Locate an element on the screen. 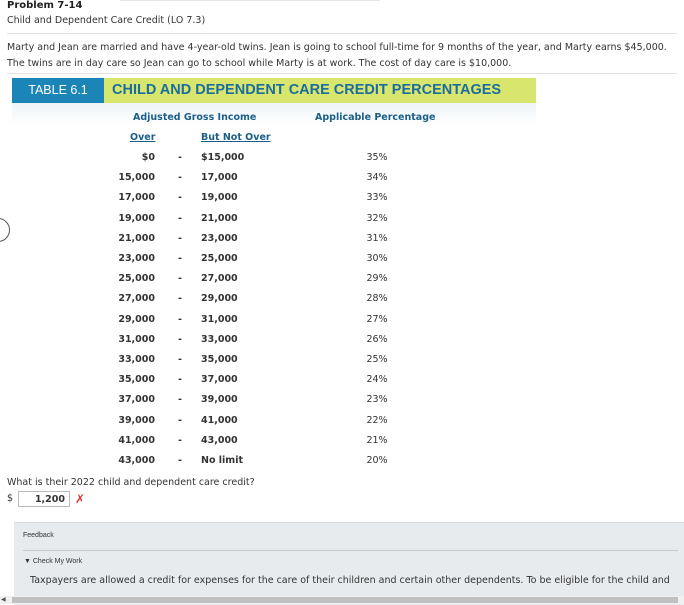  cell-percentage: 34% is located at coordinates (377, 178).